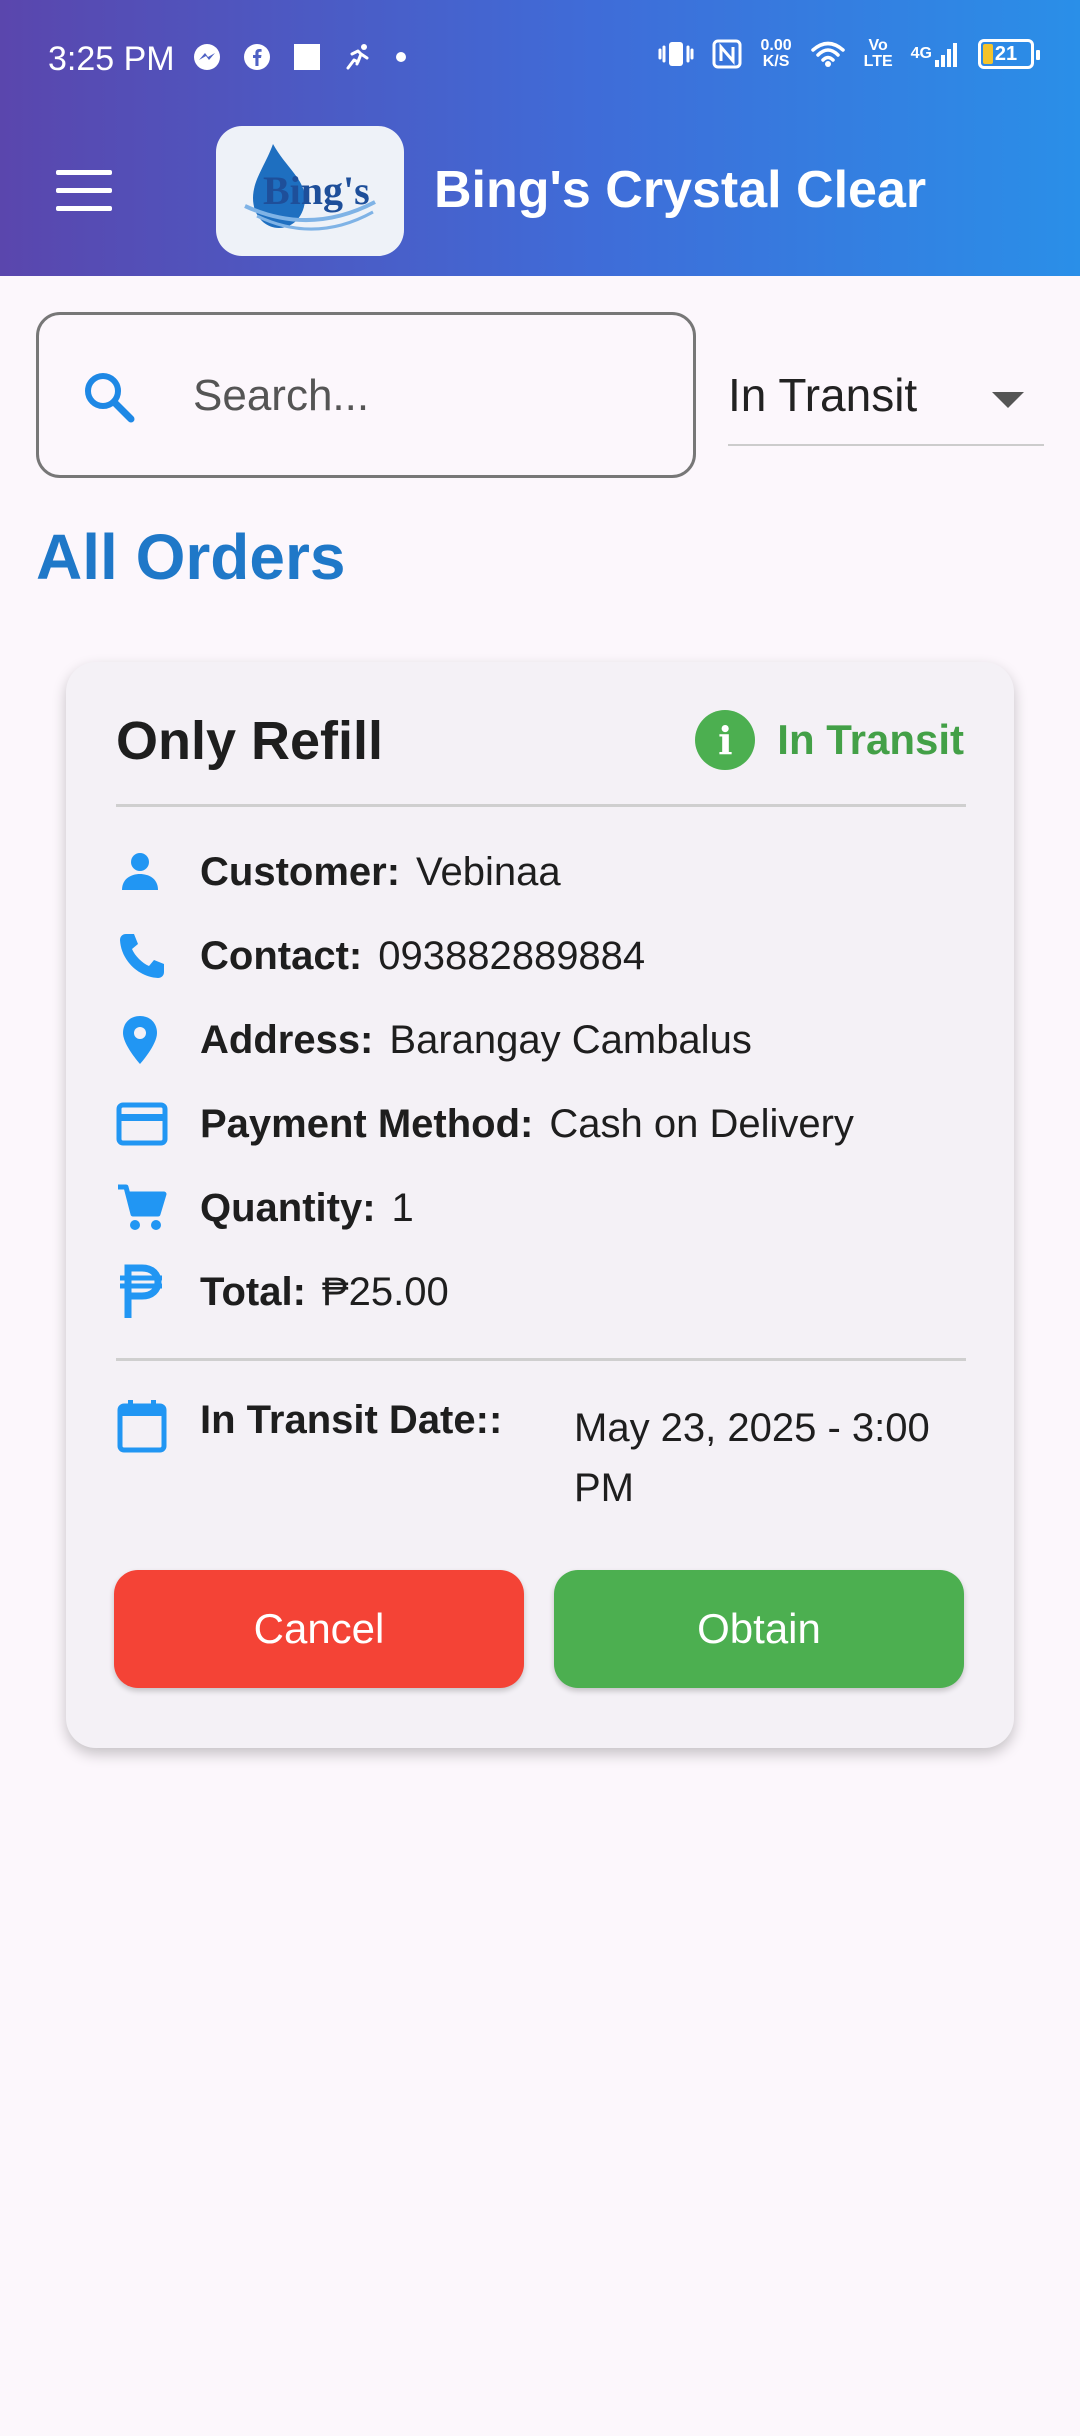  Describe the element at coordinates (402, 1207) in the screenshot. I see `quantity-value: 1` at that location.